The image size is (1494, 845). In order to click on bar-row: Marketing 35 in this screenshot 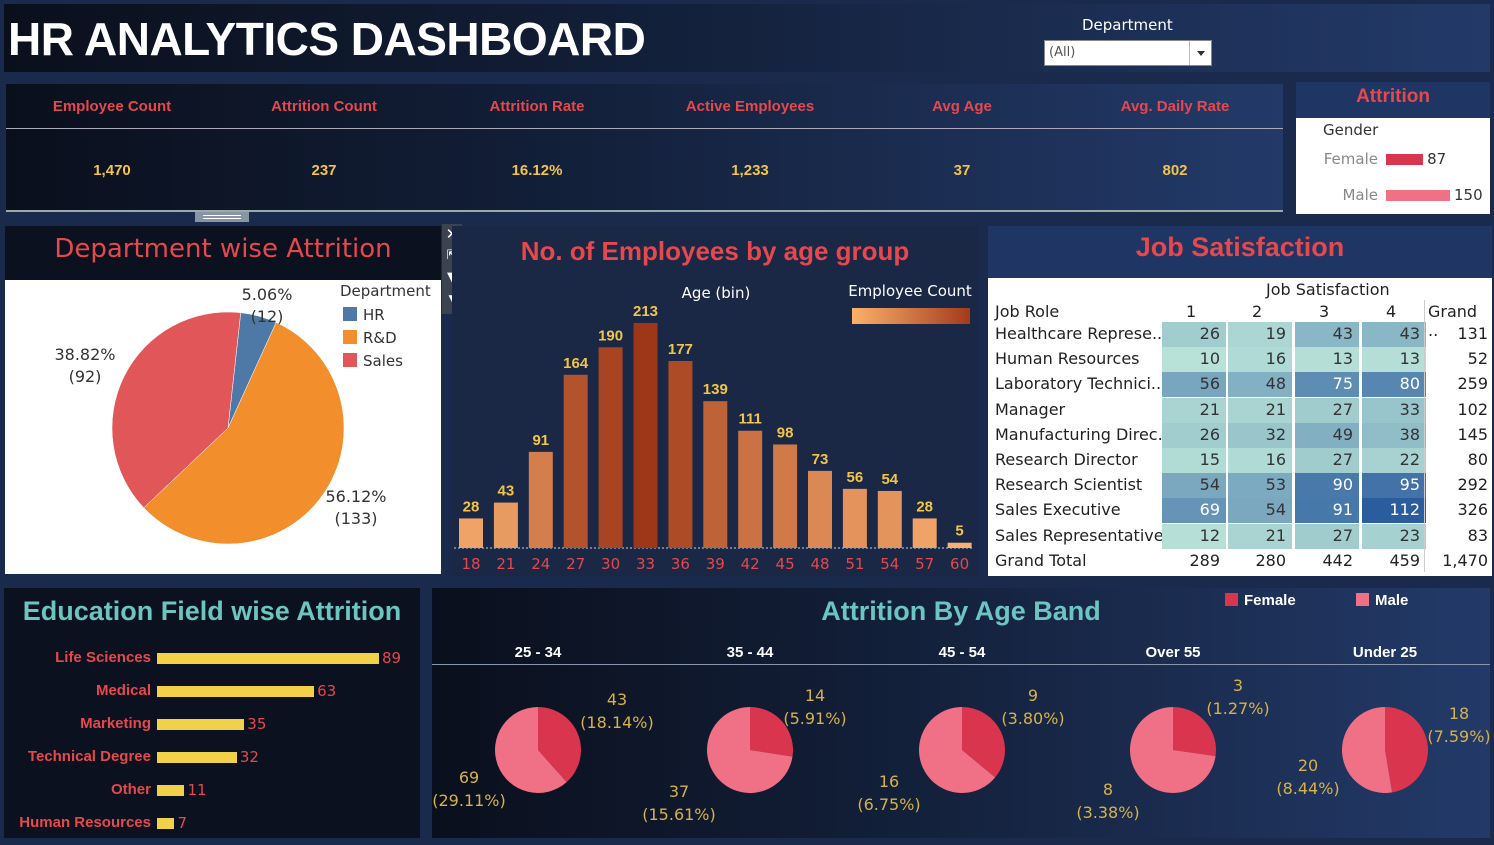, I will do `click(212, 725)`.